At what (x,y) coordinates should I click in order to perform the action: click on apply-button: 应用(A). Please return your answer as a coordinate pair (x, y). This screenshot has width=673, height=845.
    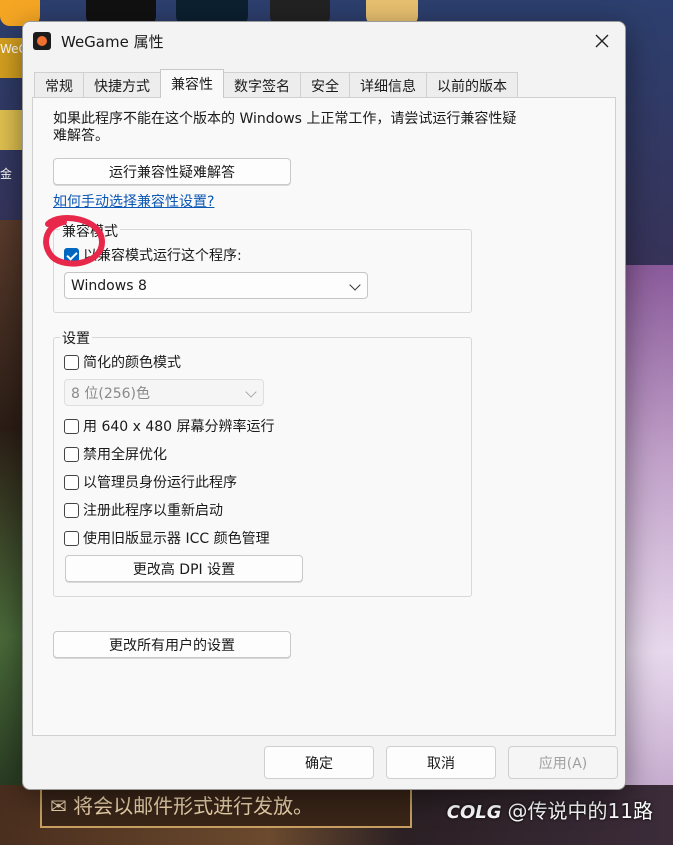
    Looking at the image, I should click on (563, 762).